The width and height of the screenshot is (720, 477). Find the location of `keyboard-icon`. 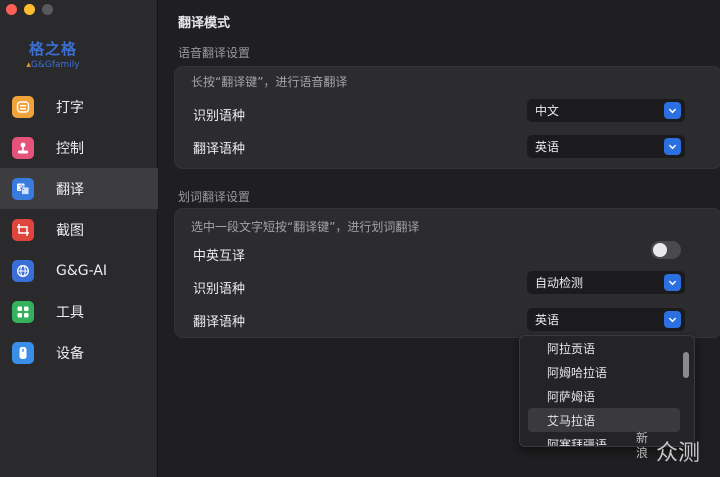

keyboard-icon is located at coordinates (23, 106).